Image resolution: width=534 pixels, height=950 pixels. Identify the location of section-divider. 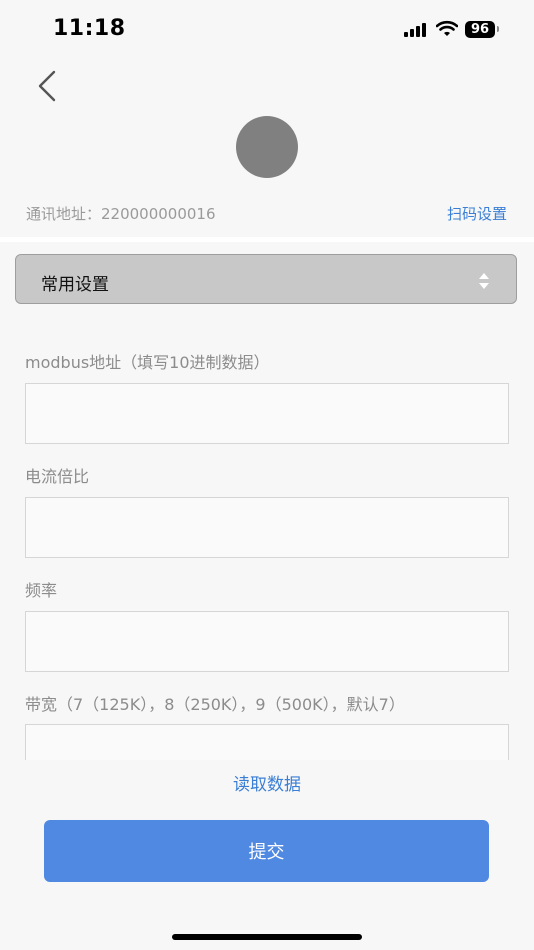
(267, 239).